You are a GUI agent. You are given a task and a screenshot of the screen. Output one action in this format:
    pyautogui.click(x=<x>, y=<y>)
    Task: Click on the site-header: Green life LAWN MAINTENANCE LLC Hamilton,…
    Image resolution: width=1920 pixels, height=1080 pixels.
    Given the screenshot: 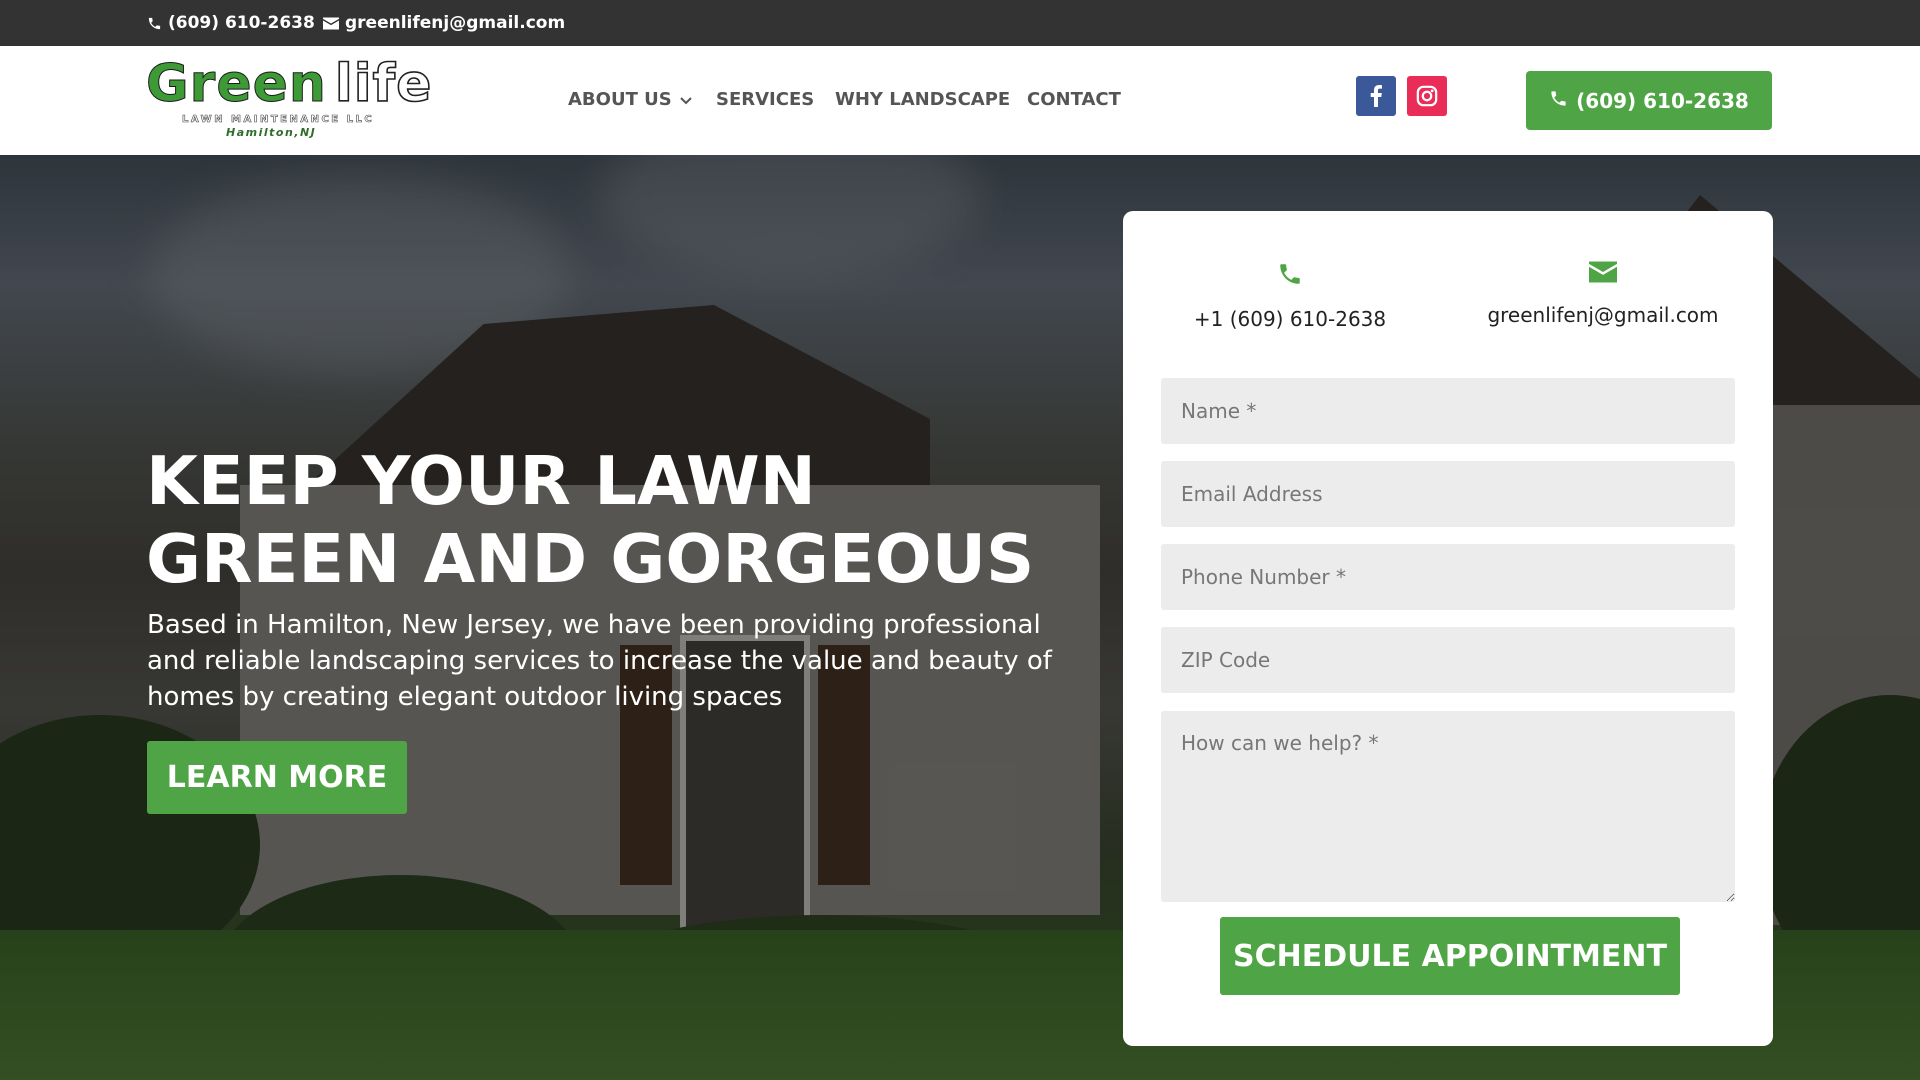 What is the action you would take?
    pyautogui.click(x=960, y=100)
    